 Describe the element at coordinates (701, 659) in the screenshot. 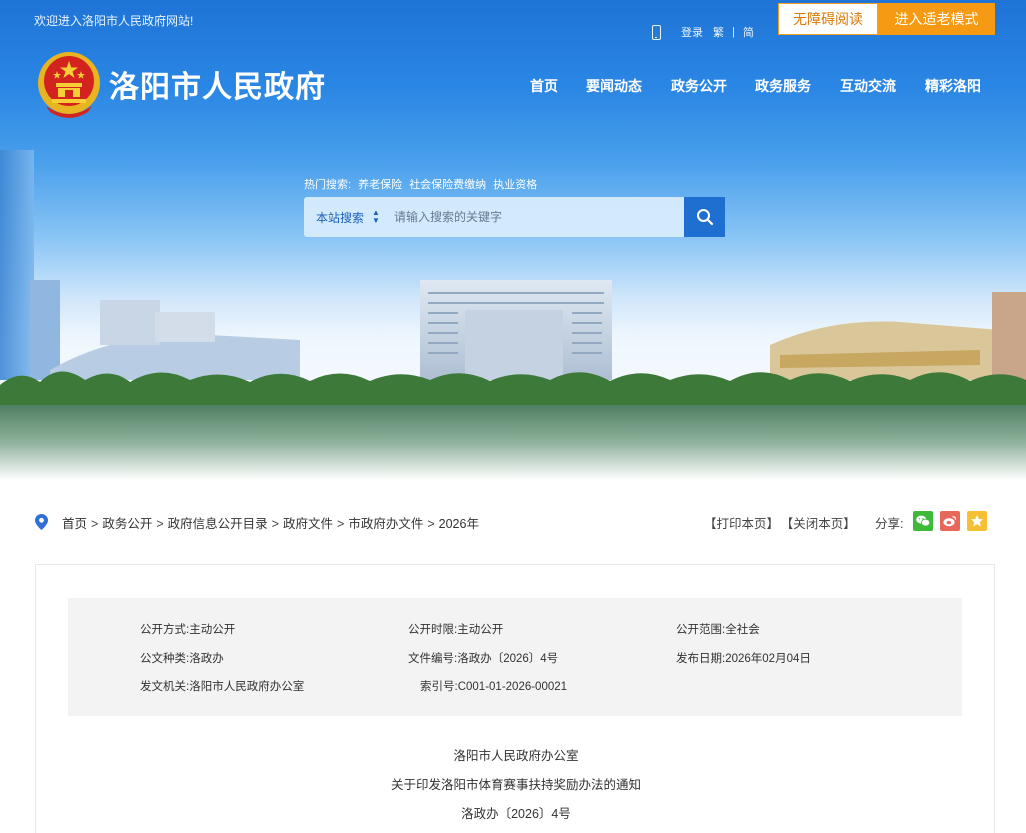

I see `meta-label: 发布日期:` at that location.